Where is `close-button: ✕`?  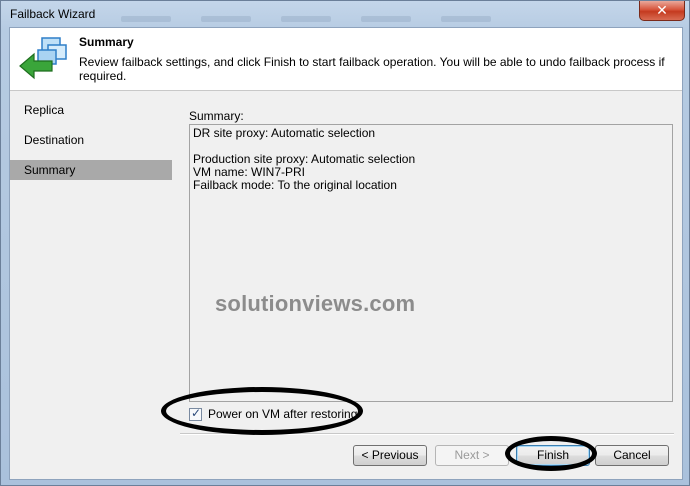
close-button: ✕ is located at coordinates (662, 11).